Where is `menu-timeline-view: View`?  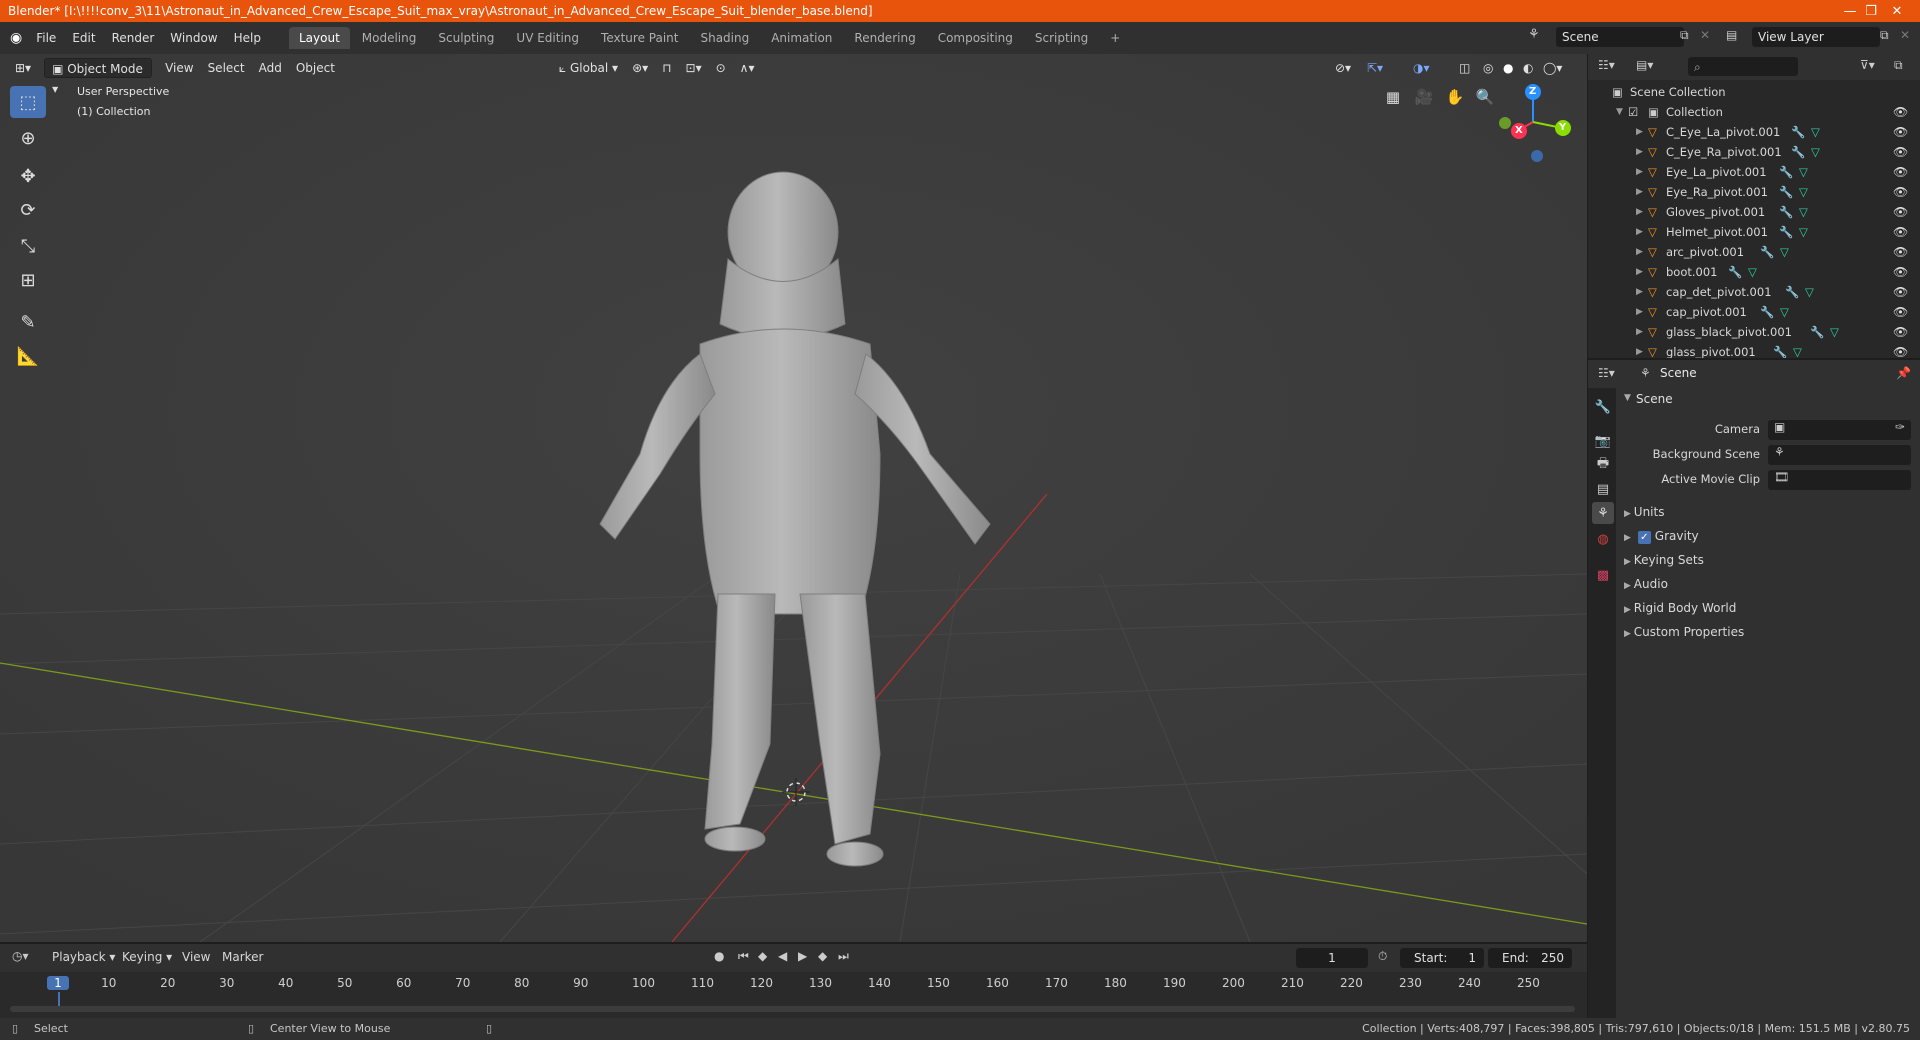
menu-timeline-view: View is located at coordinates (196, 957).